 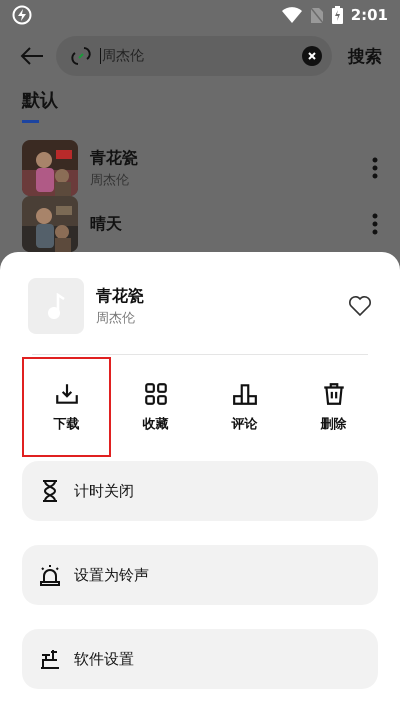 What do you see at coordinates (155, 394) in the screenshot?
I see `grid-icon` at bounding box center [155, 394].